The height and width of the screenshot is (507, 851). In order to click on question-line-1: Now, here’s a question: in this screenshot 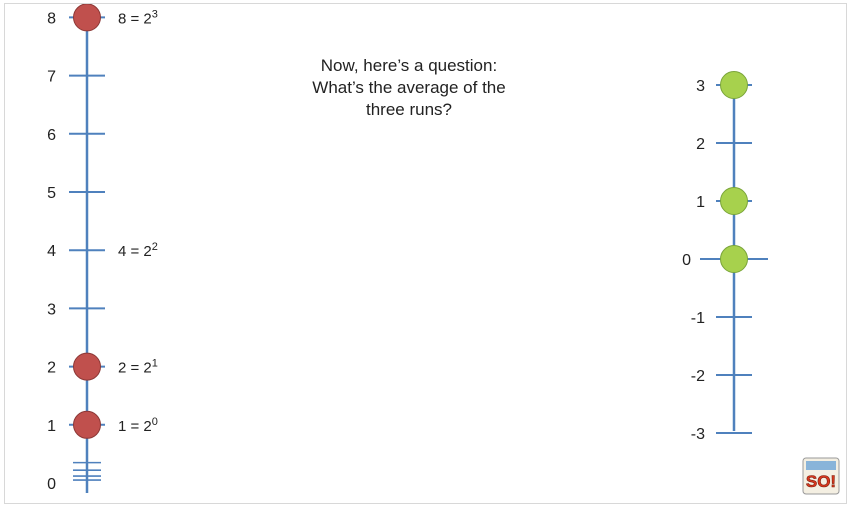, I will do `click(409, 65)`.